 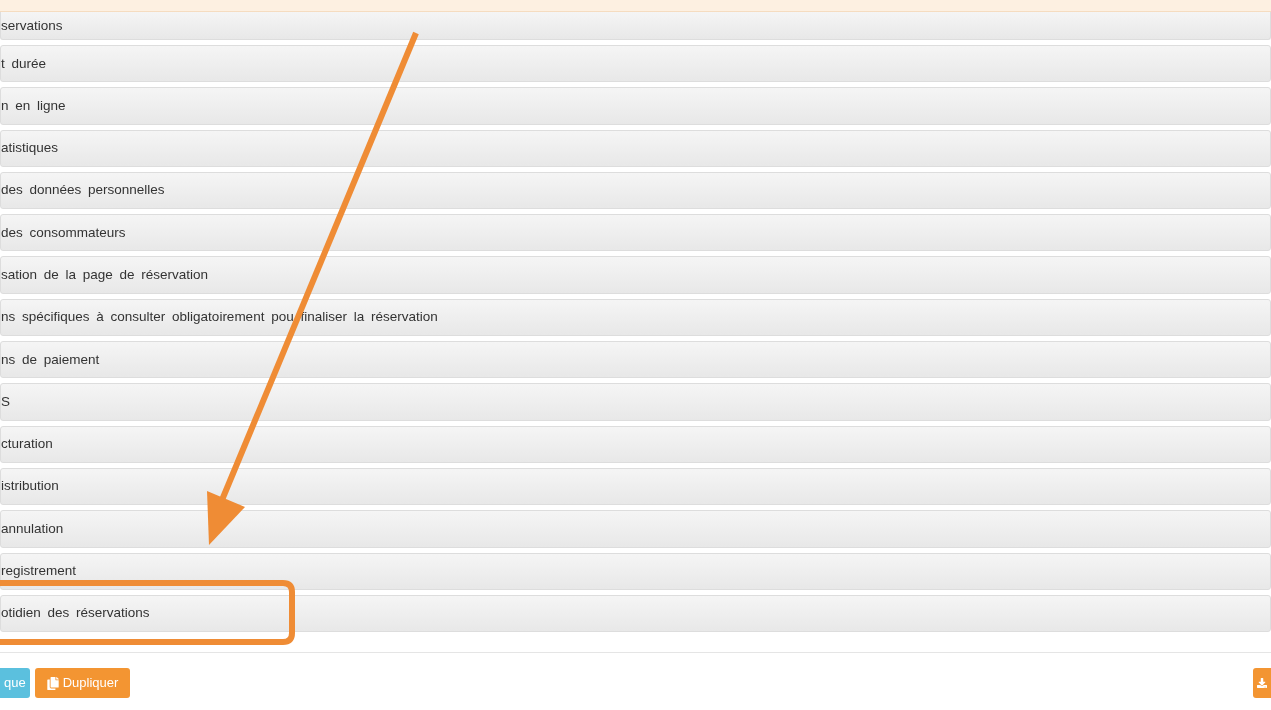 What do you see at coordinates (635, 571) in the screenshot?
I see `accordion-header: registrement` at bounding box center [635, 571].